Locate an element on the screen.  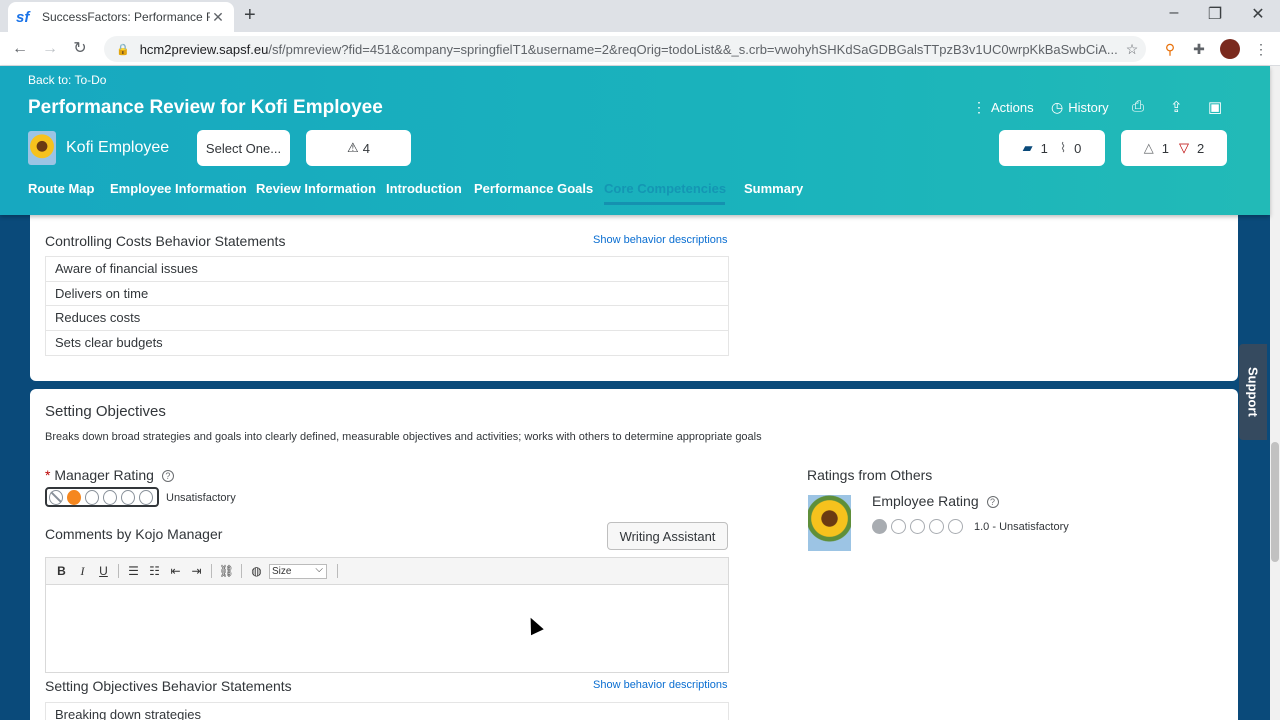
alerts-button: ⚠ 4 is located at coordinates (358, 148).